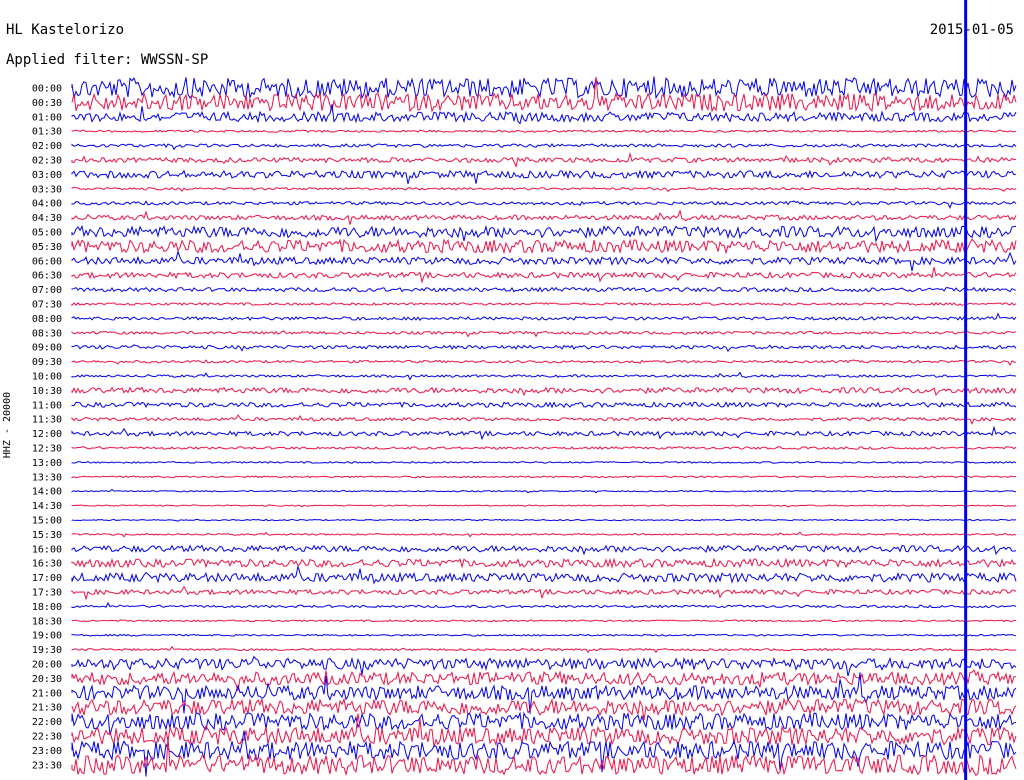 Image resolution: width=1024 pixels, height=780 pixels. What do you see at coordinates (47, 593) in the screenshot?
I see `time-tick-label: 17:30` at bounding box center [47, 593].